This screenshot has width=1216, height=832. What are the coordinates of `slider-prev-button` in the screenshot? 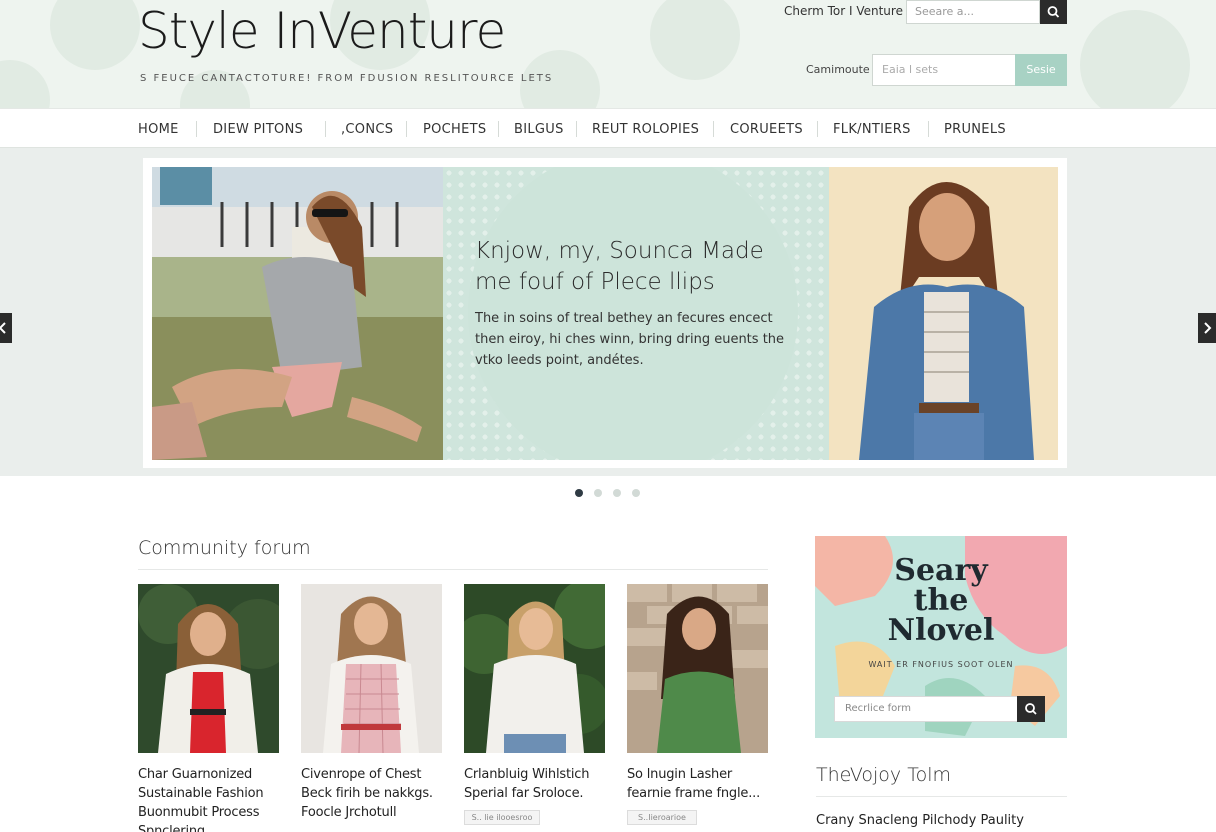 It's located at (6, 328).